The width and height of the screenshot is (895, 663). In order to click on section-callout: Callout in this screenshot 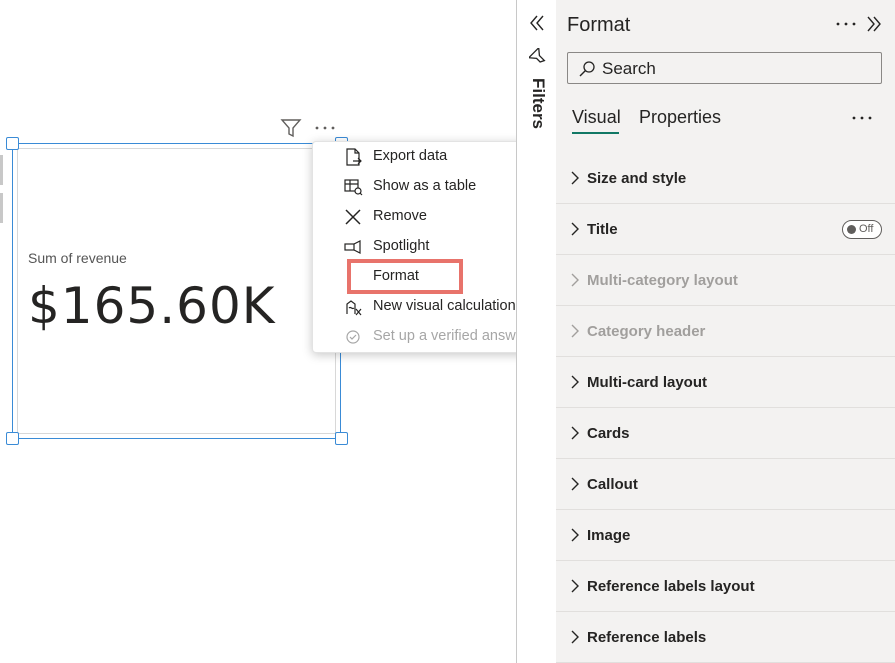, I will do `click(725, 484)`.